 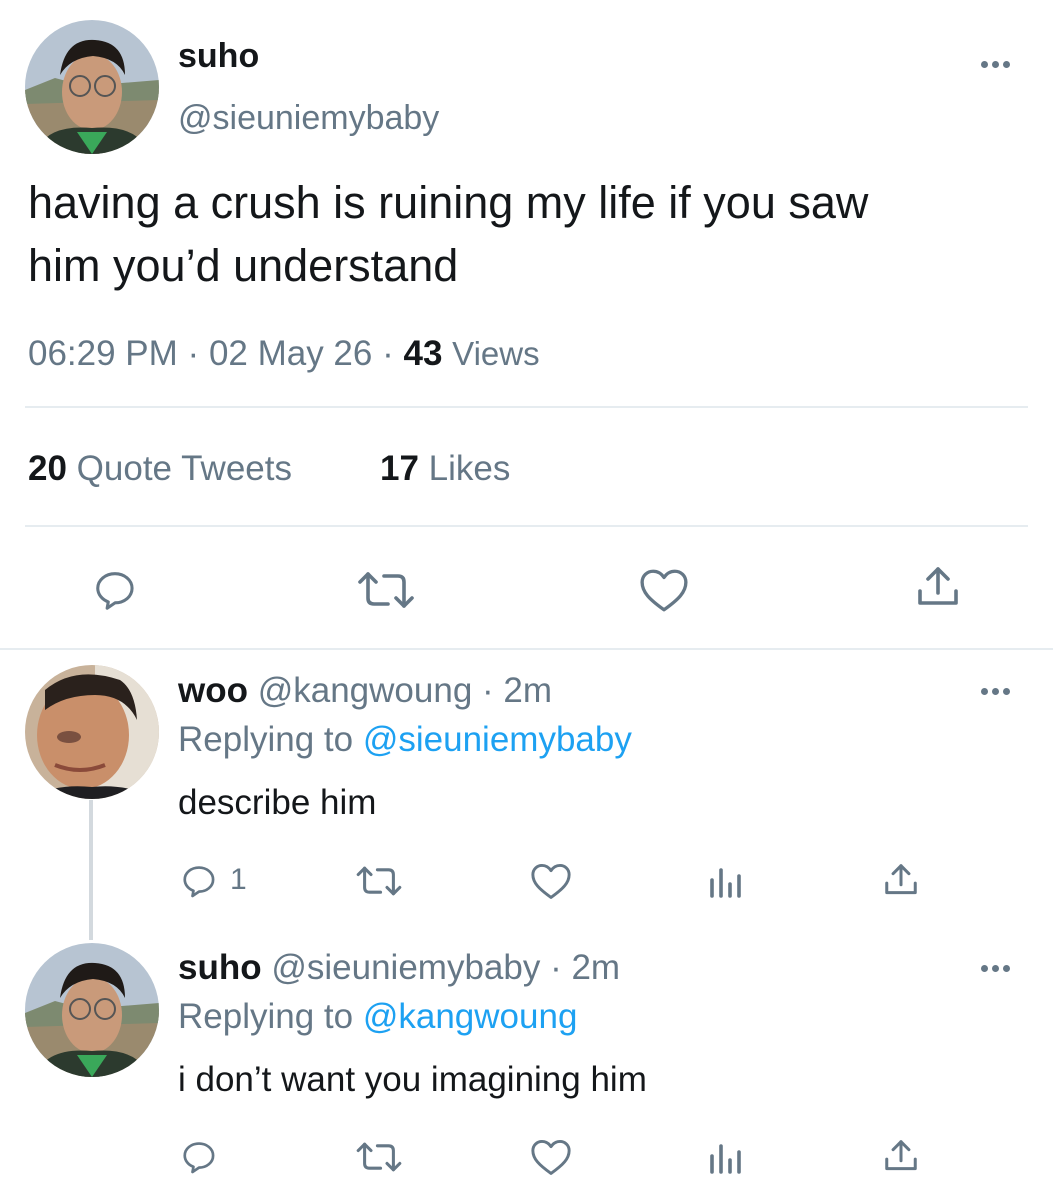 I want to click on quote-tweets-count: 20, so click(x=47, y=468).